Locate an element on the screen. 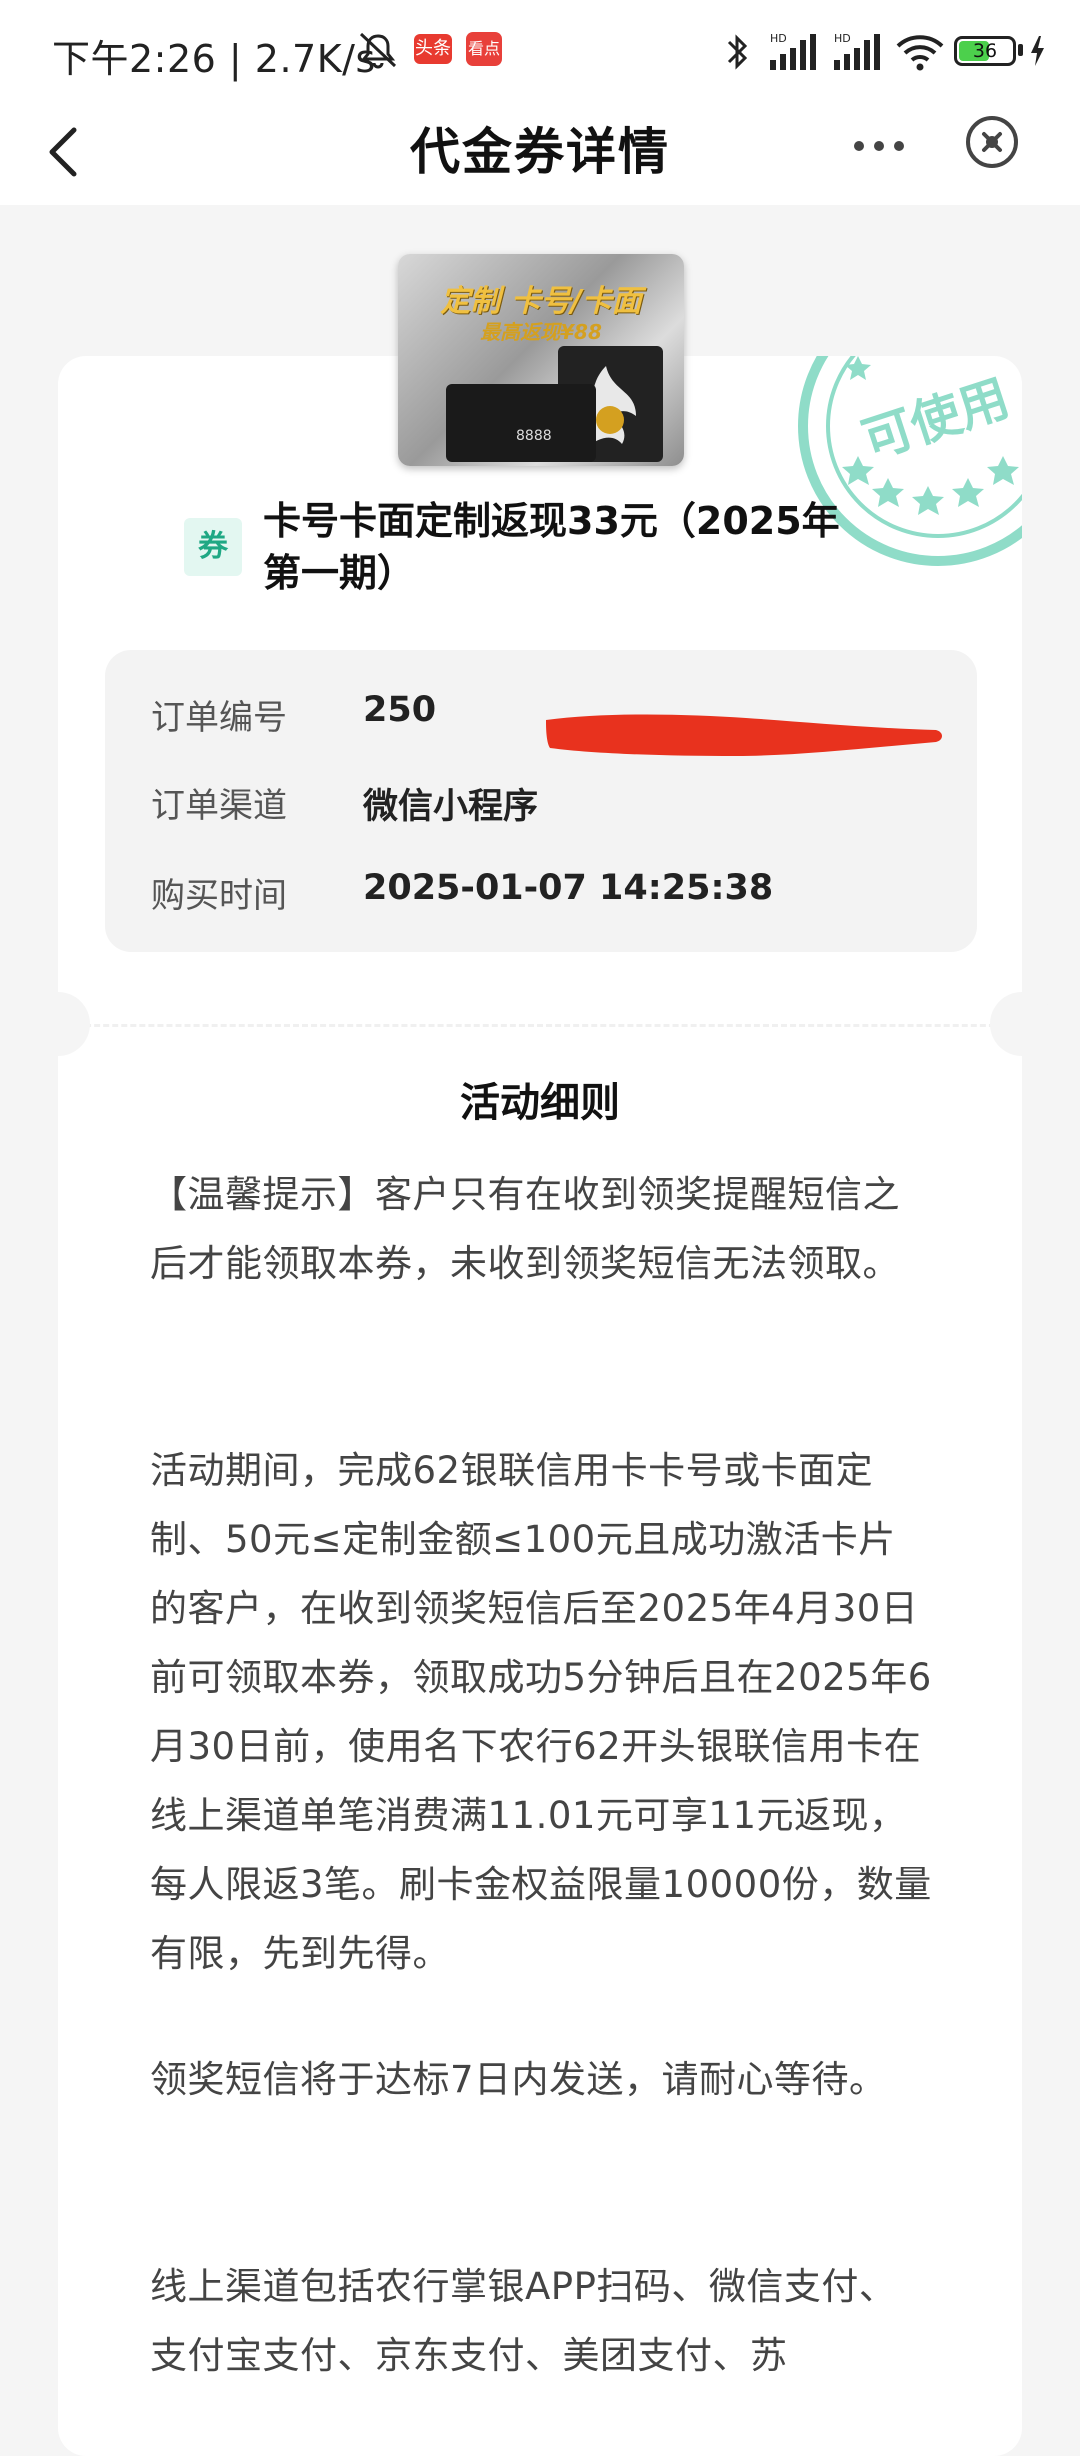 Image resolution: width=1080 pixels, height=2456 pixels. page-title: 代金券详情 is located at coordinates (540, 152).